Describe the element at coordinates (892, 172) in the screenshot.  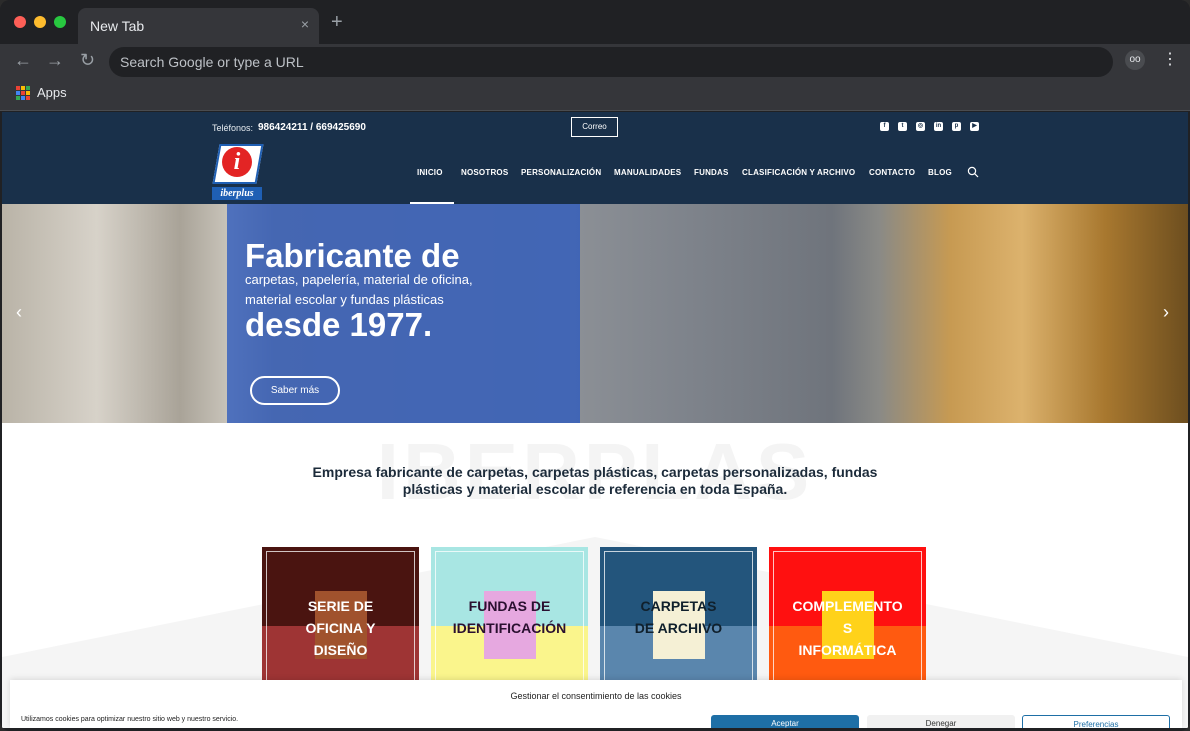
I see `nav-item-contacto: CONTACTO` at that location.